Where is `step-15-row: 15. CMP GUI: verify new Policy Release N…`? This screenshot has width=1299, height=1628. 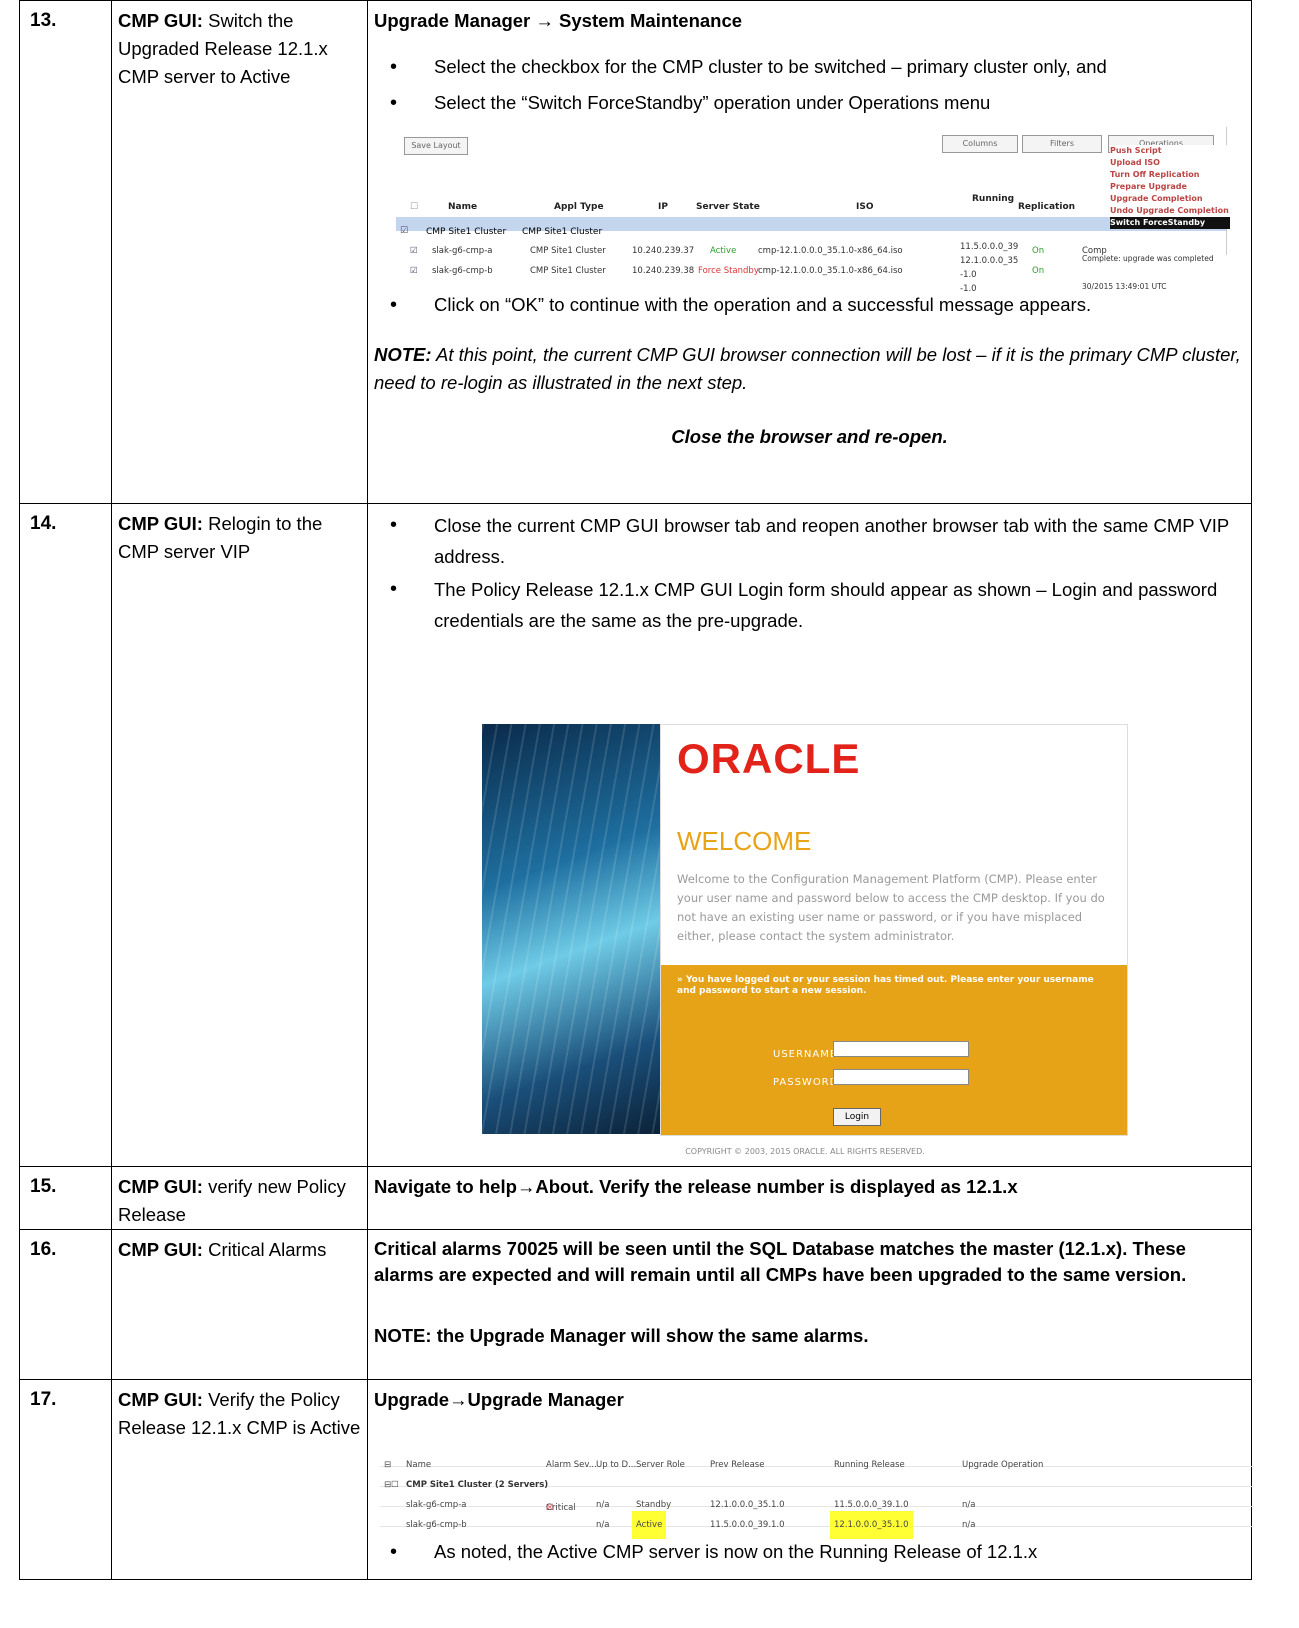 step-15-row: 15. CMP GUI: verify new Policy Release N… is located at coordinates (635, 1198).